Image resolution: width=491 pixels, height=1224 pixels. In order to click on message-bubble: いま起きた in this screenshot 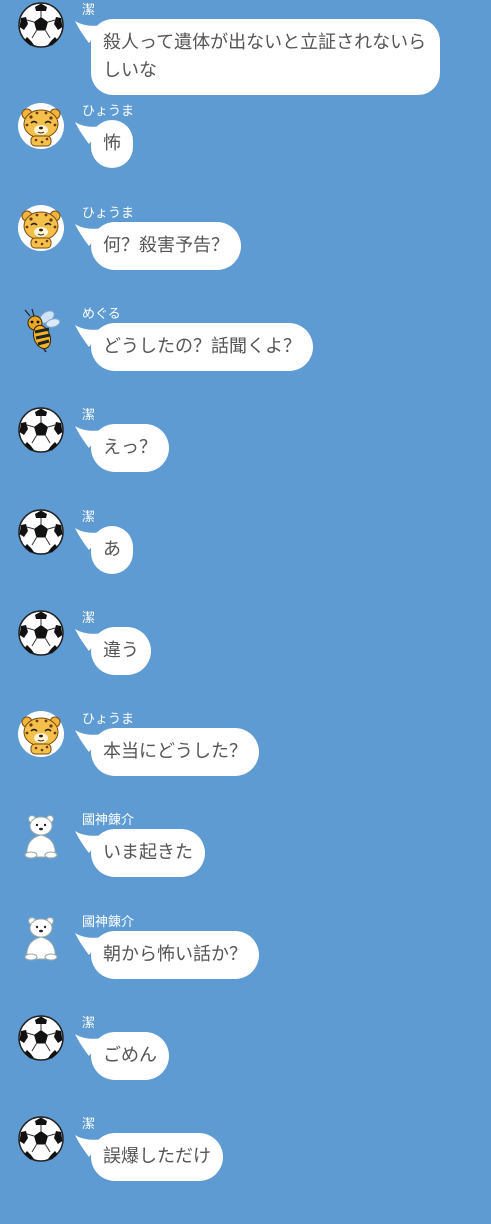, I will do `click(140, 853)`.